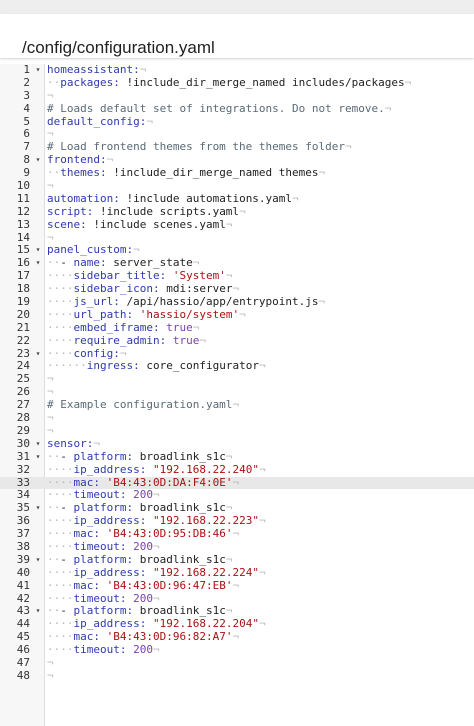 This screenshot has width=474, height=726. What do you see at coordinates (237, 121) in the screenshot?
I see `code-line: 5 default_config:¬` at bounding box center [237, 121].